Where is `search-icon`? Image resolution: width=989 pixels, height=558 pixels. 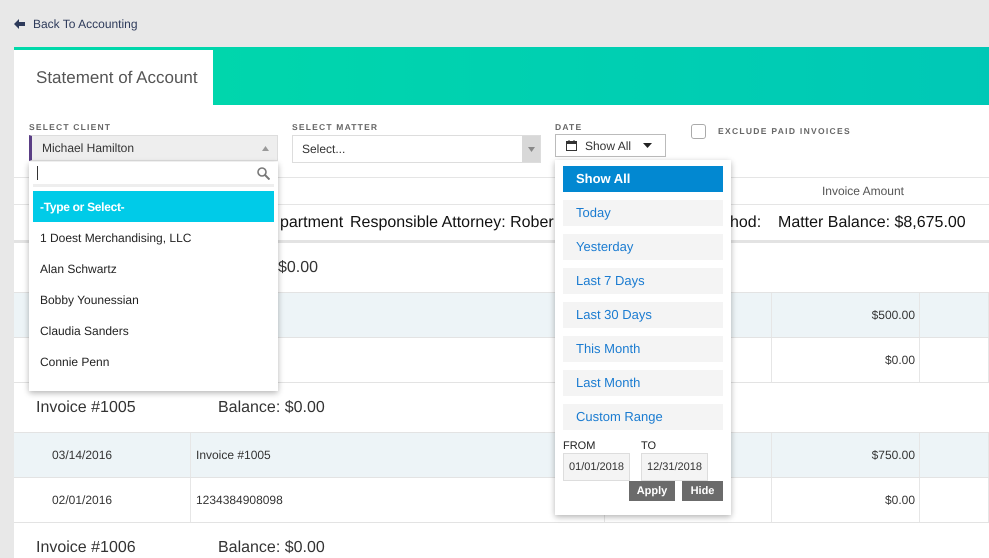 search-icon is located at coordinates (263, 173).